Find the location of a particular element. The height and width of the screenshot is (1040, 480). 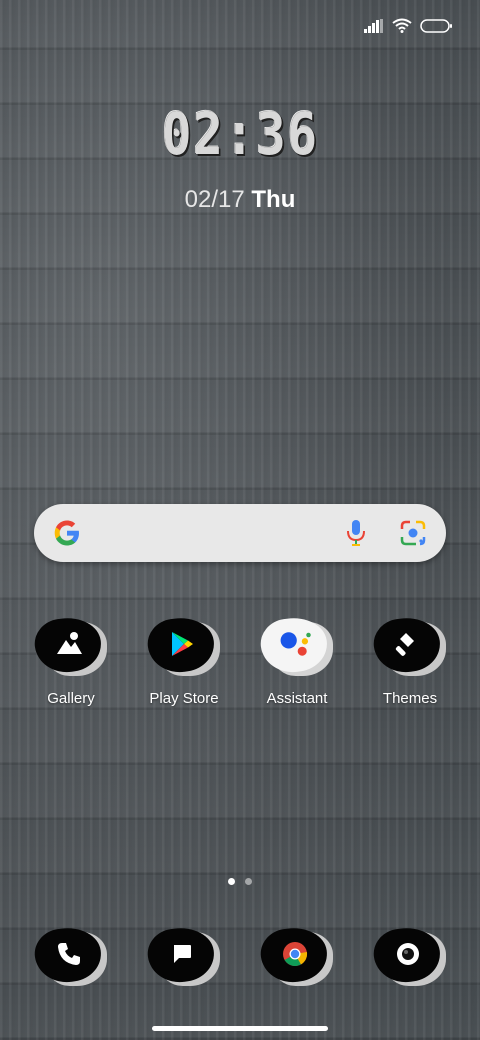

dock-phone is located at coordinates (71, 957).